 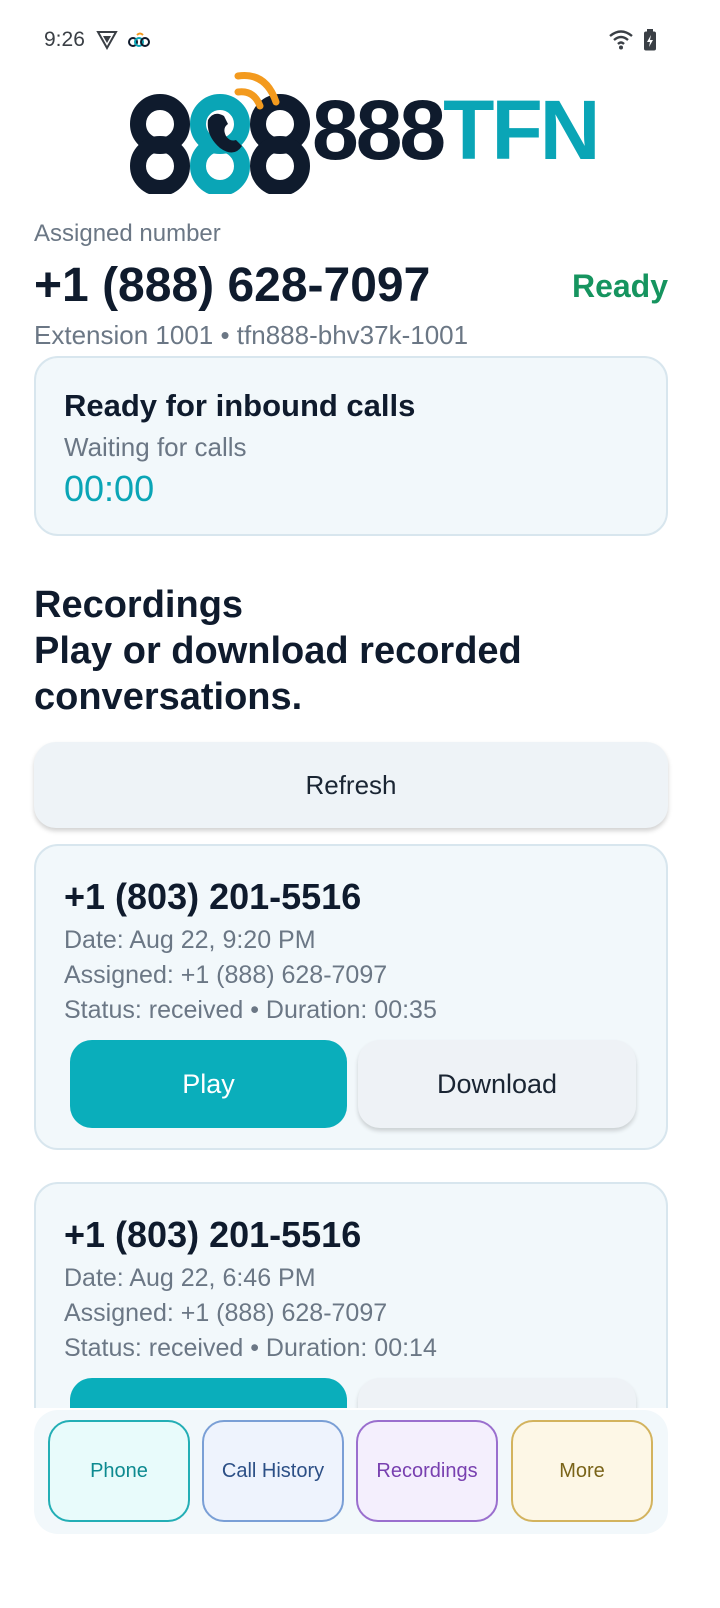 What do you see at coordinates (351, 1472) in the screenshot?
I see `bottom-navigation: Phone Call History Recordings More` at bounding box center [351, 1472].